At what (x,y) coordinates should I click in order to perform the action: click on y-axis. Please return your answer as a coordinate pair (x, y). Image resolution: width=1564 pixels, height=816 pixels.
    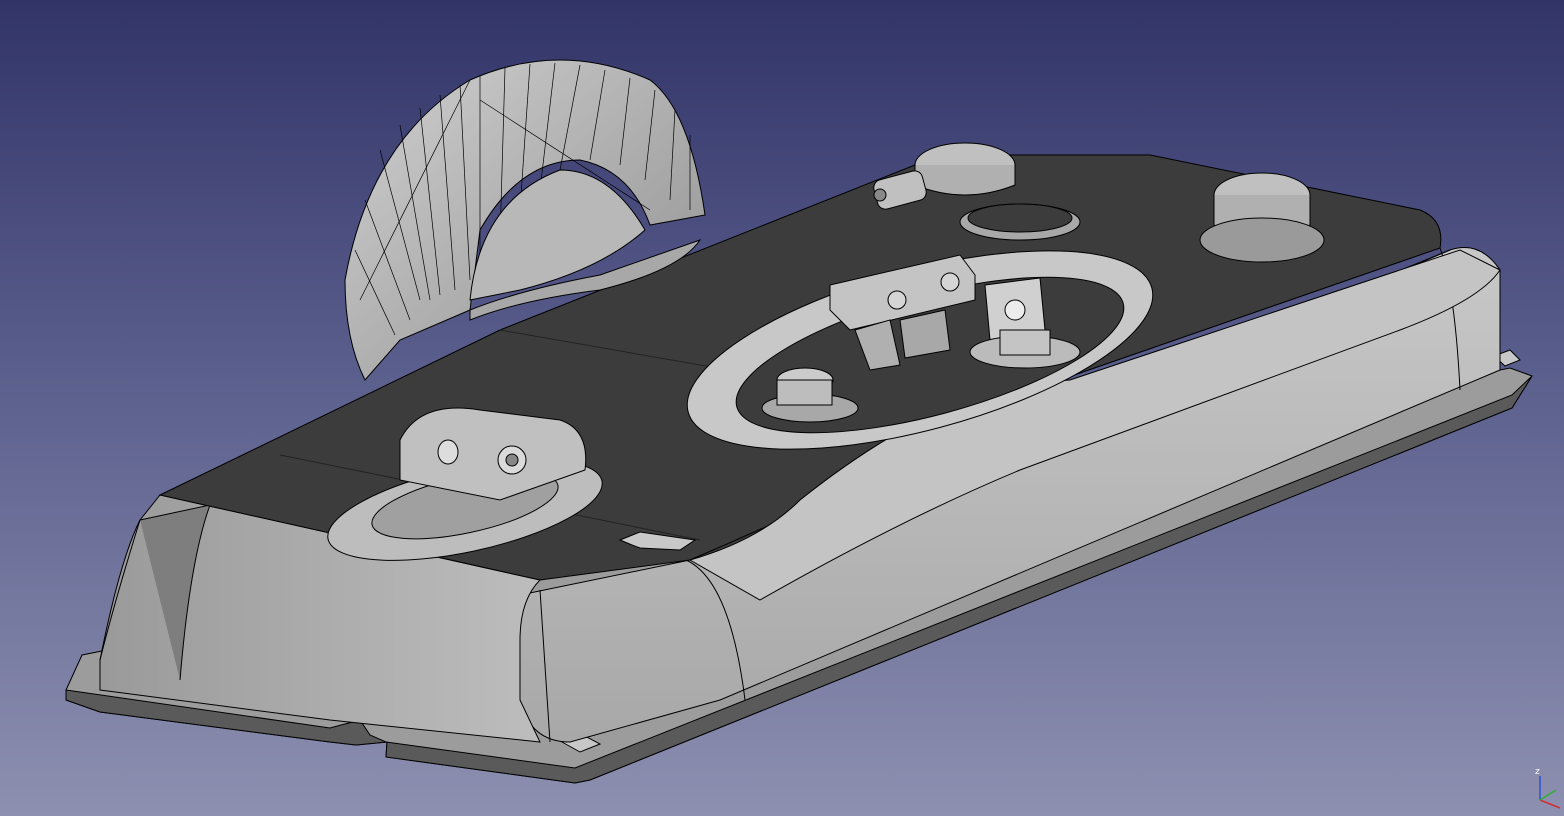
    Looking at the image, I should click on (1548, 795).